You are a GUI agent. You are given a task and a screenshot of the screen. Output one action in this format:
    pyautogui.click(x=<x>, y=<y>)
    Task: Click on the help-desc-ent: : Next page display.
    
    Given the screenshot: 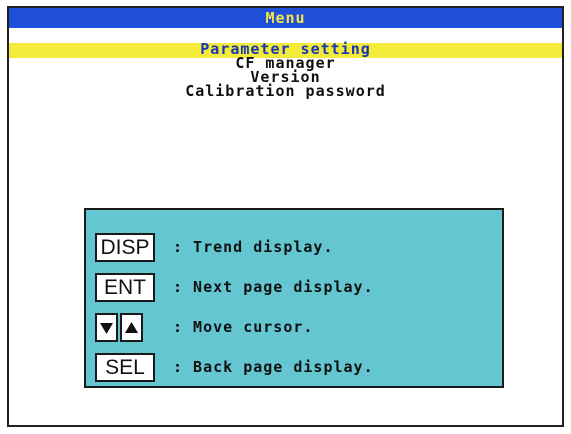 What is the action you would take?
    pyautogui.click(x=273, y=287)
    